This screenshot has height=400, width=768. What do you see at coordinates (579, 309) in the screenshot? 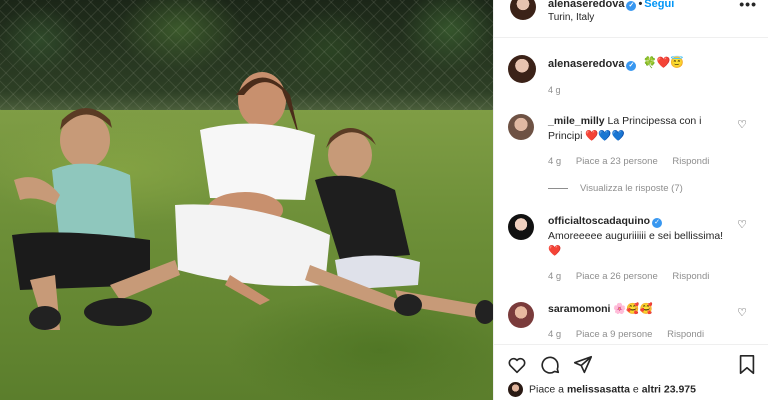
I see `comment-username: saramomoni` at bounding box center [579, 309].